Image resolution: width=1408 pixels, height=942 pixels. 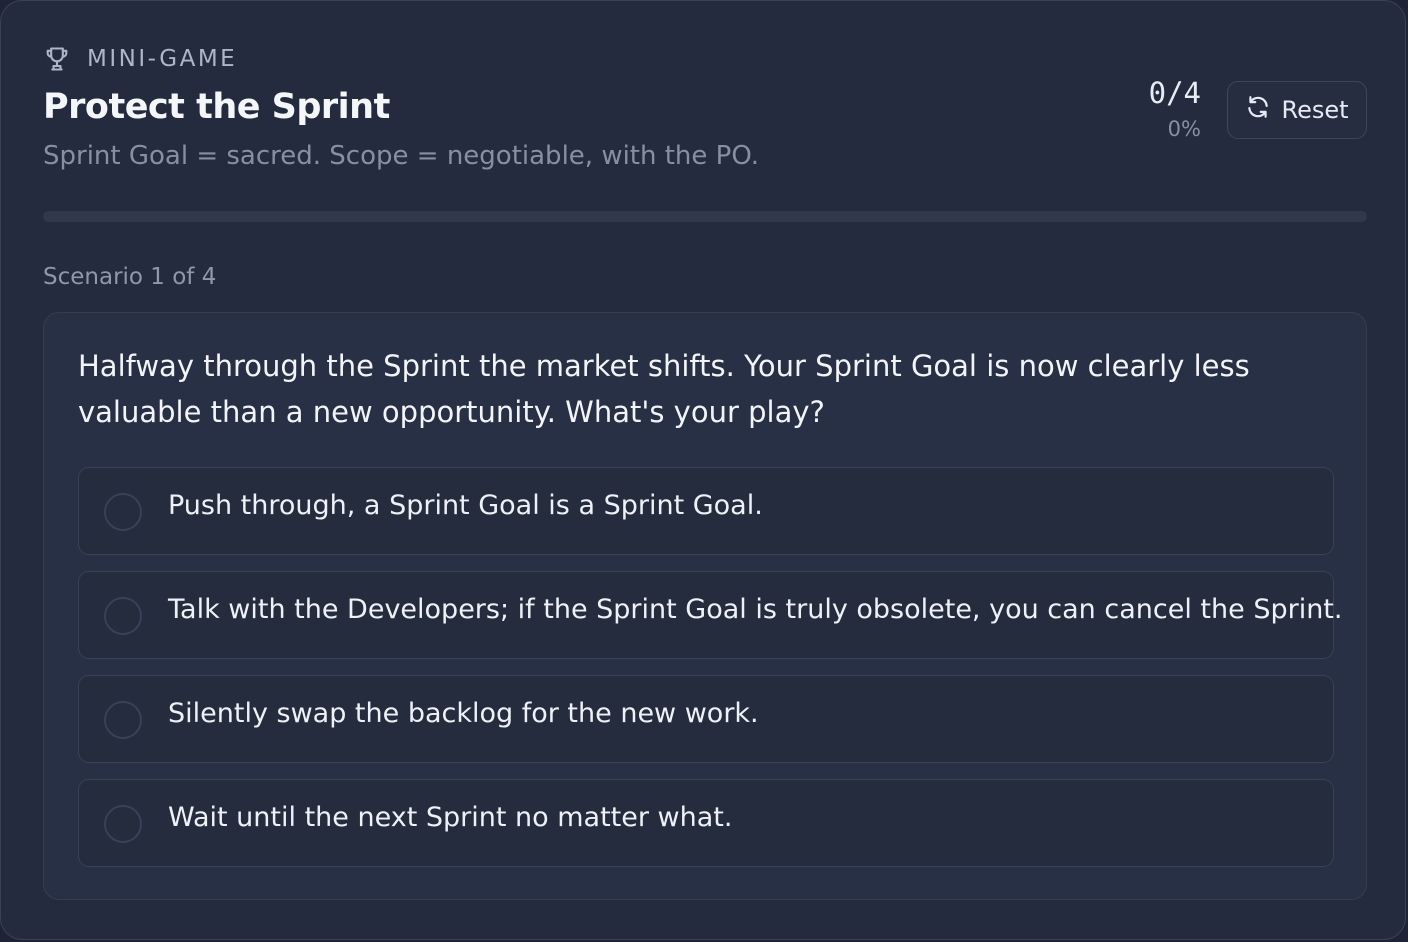 What do you see at coordinates (216, 107) in the screenshot?
I see `game-title: Protect the Sprint` at bounding box center [216, 107].